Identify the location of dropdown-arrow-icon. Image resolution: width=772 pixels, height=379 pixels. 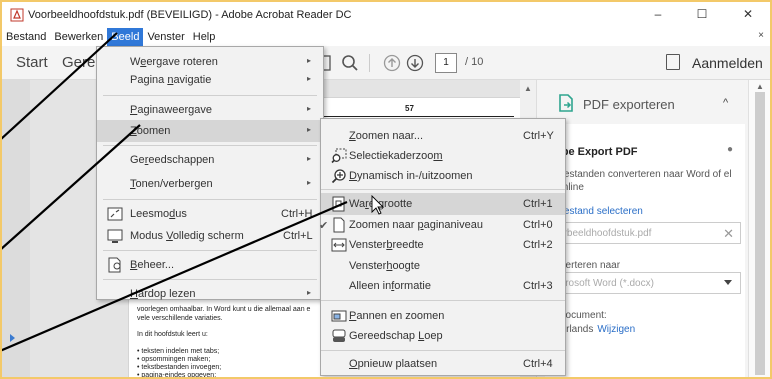
(728, 282).